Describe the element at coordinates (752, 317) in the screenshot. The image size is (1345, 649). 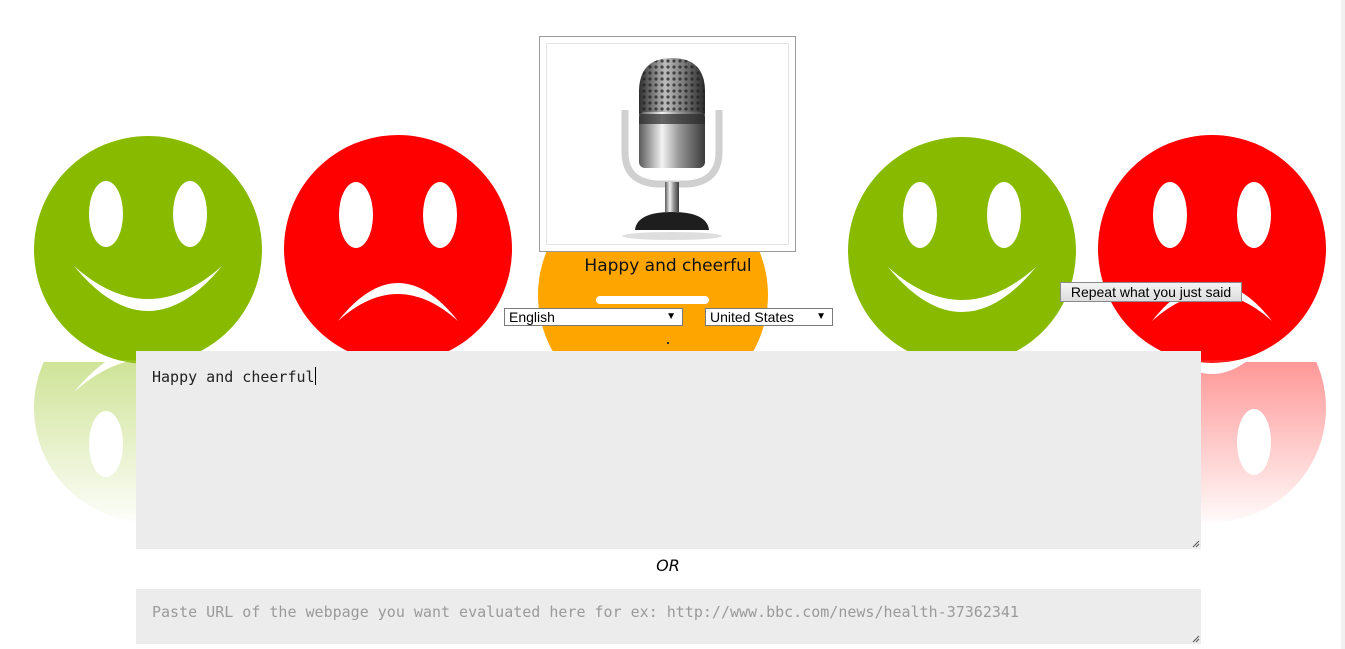
I see `region-select-value: United States` at that location.